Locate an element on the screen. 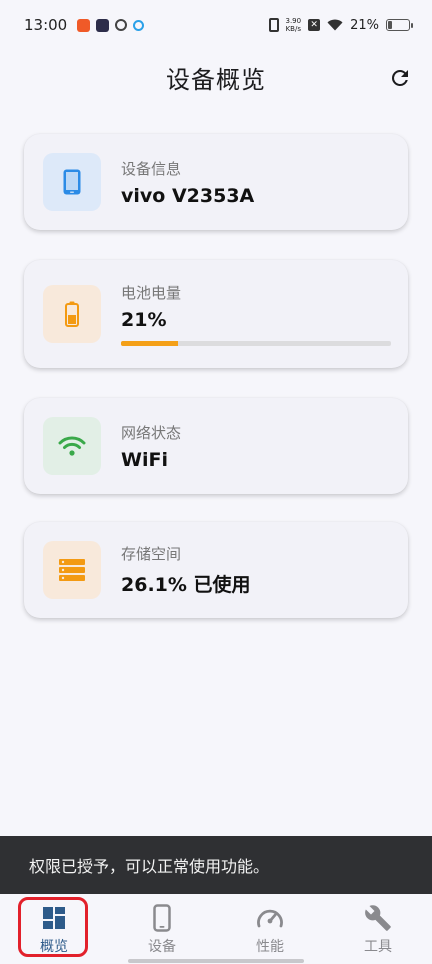  device-info-icon-box is located at coordinates (72, 182).